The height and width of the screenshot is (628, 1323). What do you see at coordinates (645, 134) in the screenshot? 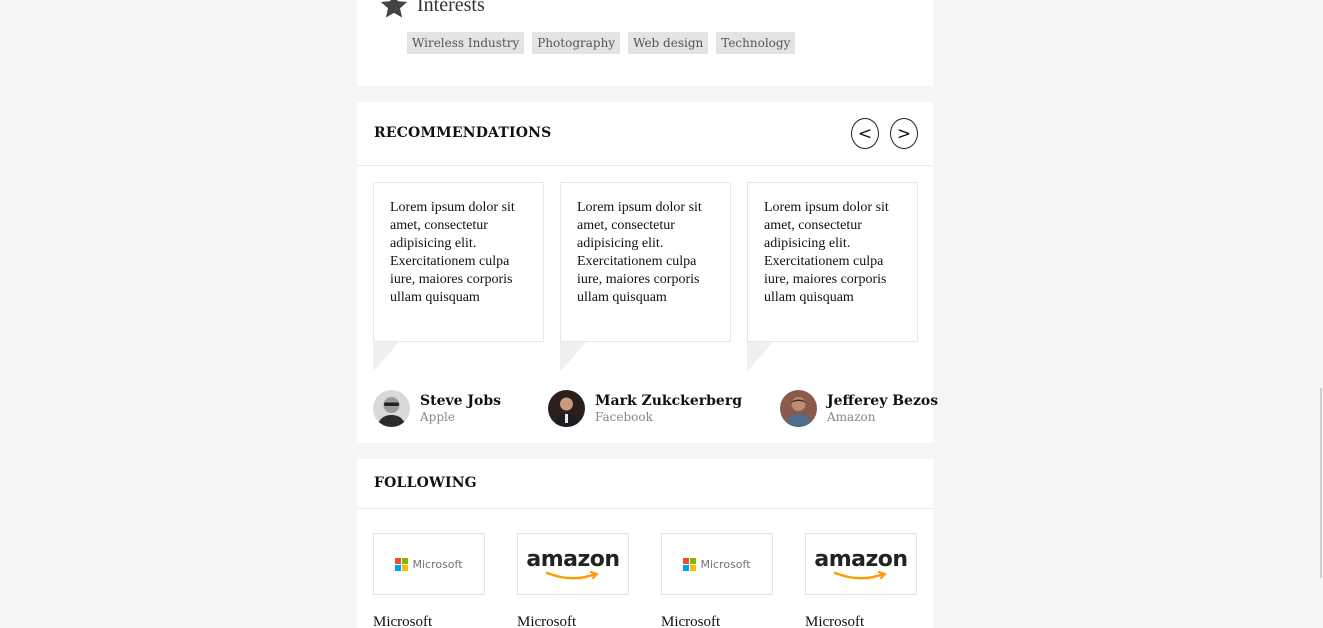
I see `recommendations-header: RECOMMENDATIONS < >` at bounding box center [645, 134].